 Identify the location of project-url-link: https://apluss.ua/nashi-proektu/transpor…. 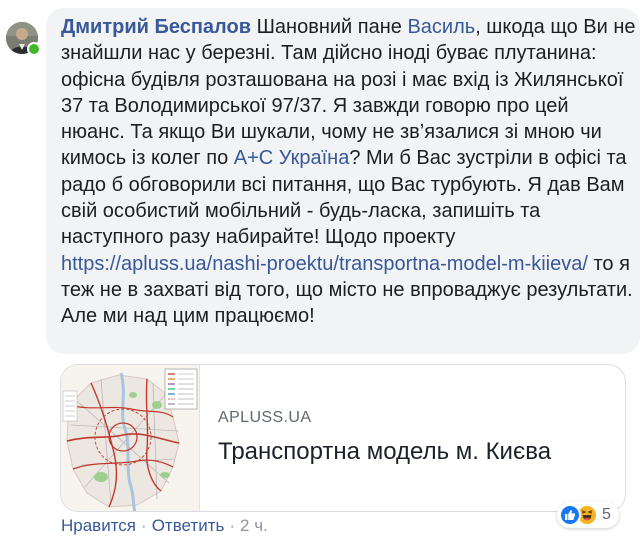
(324, 264).